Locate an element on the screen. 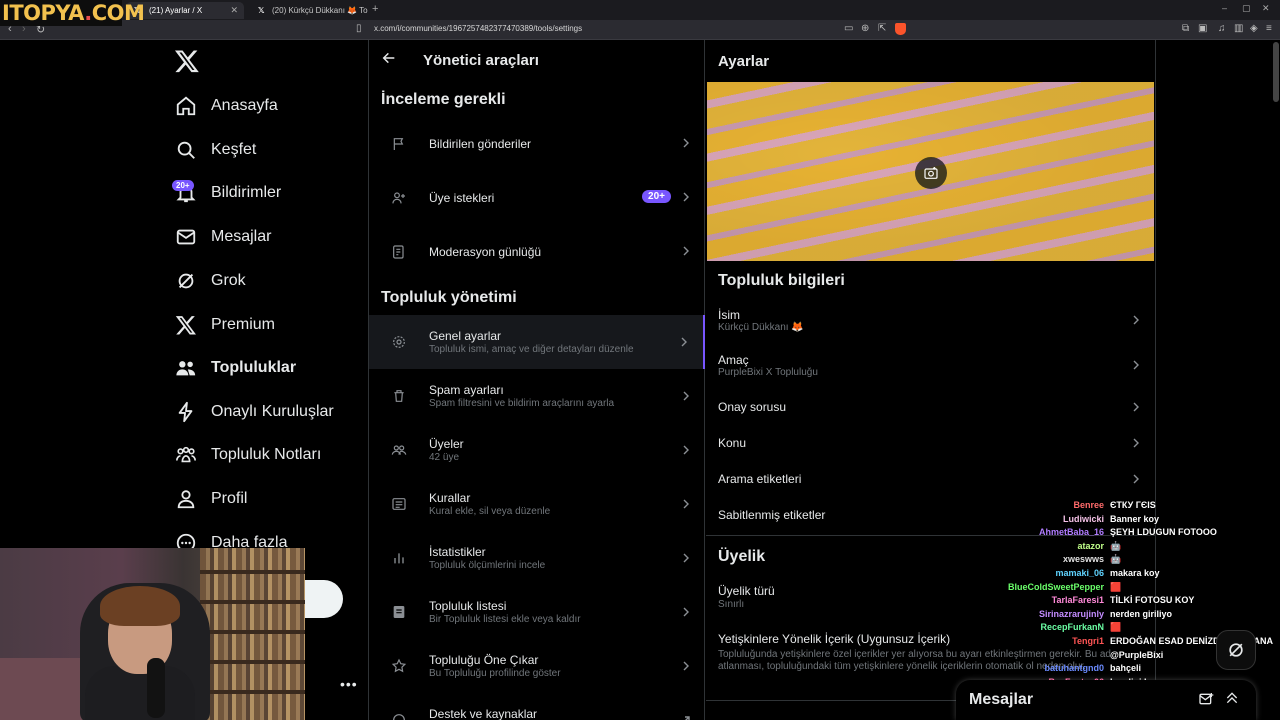 This screenshot has height=720, width=1280. close-icon: ✕ is located at coordinates (234, 10).